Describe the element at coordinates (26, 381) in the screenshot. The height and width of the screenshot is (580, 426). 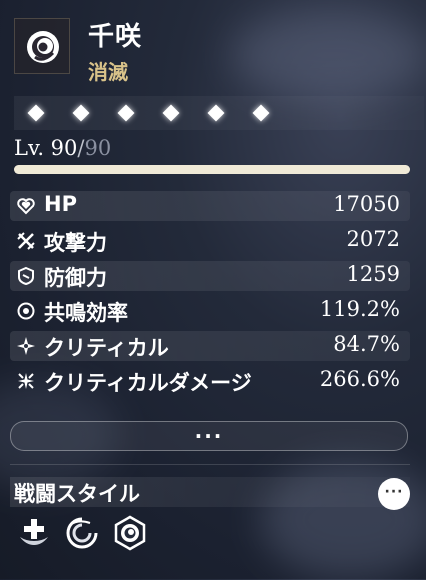
I see `crit-damage-icon` at that location.